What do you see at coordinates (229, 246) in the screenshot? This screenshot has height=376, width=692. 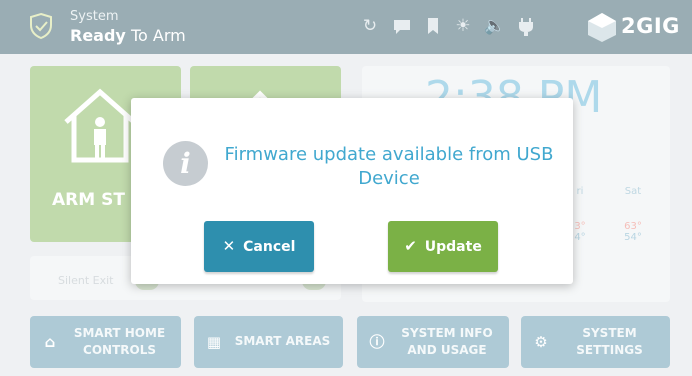 I see `close-icon: ✕` at bounding box center [229, 246].